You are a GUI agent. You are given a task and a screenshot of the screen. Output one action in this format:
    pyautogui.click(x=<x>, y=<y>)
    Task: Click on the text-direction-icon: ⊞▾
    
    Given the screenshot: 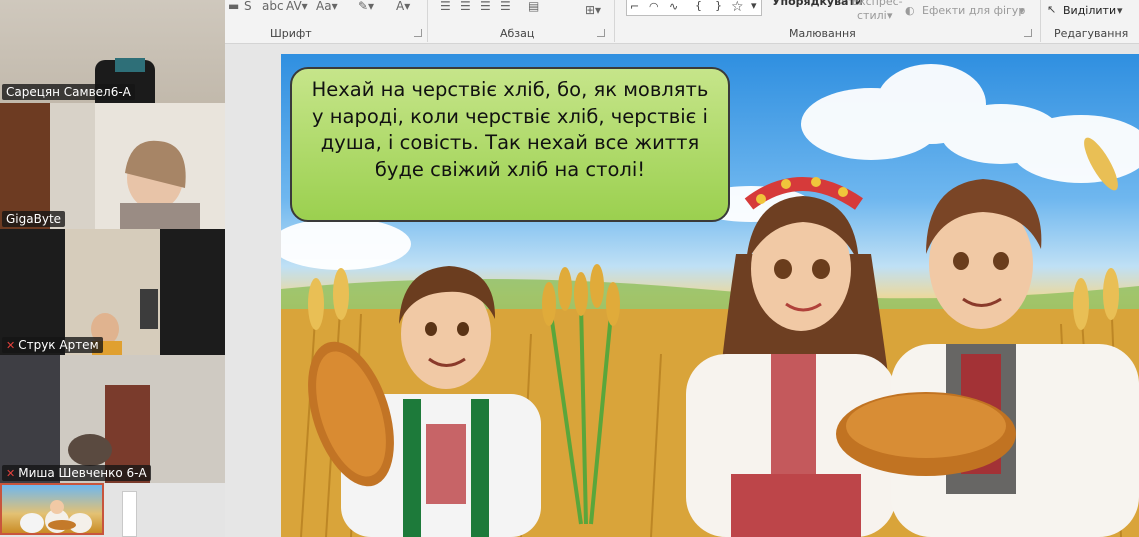 What is the action you would take?
    pyautogui.click(x=593, y=10)
    